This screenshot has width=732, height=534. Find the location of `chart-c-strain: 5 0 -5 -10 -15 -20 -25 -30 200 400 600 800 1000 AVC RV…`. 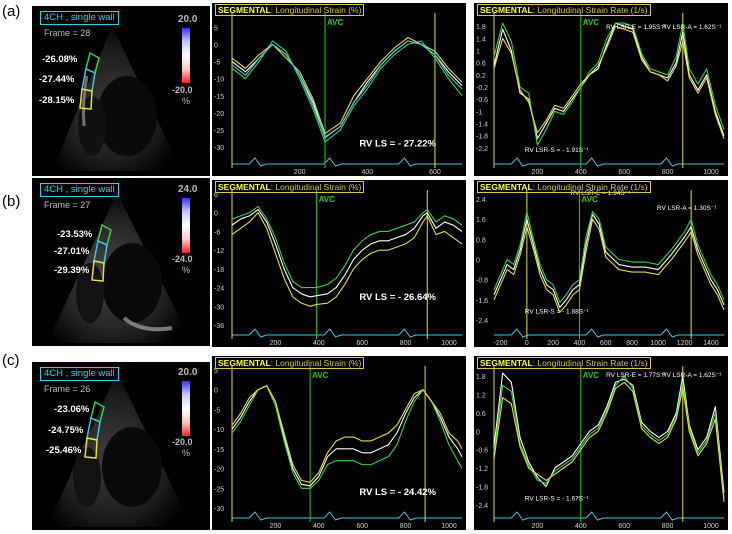

chart-c-strain: 5 0 -5 -10 -15 -20 -25 -30 200 400 600 800 1000 AVC RV… is located at coordinates (339, 443).